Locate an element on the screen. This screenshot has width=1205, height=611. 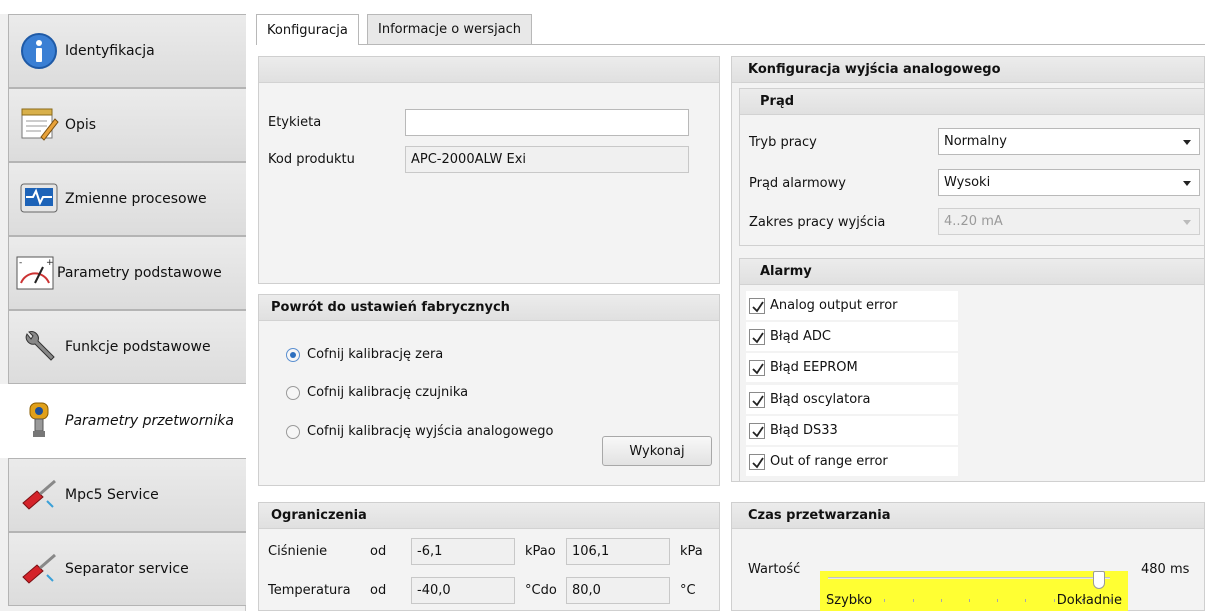
sidebar-item-parametry-podstawowe: - + Parametry podstawowe is located at coordinates (127, 273).